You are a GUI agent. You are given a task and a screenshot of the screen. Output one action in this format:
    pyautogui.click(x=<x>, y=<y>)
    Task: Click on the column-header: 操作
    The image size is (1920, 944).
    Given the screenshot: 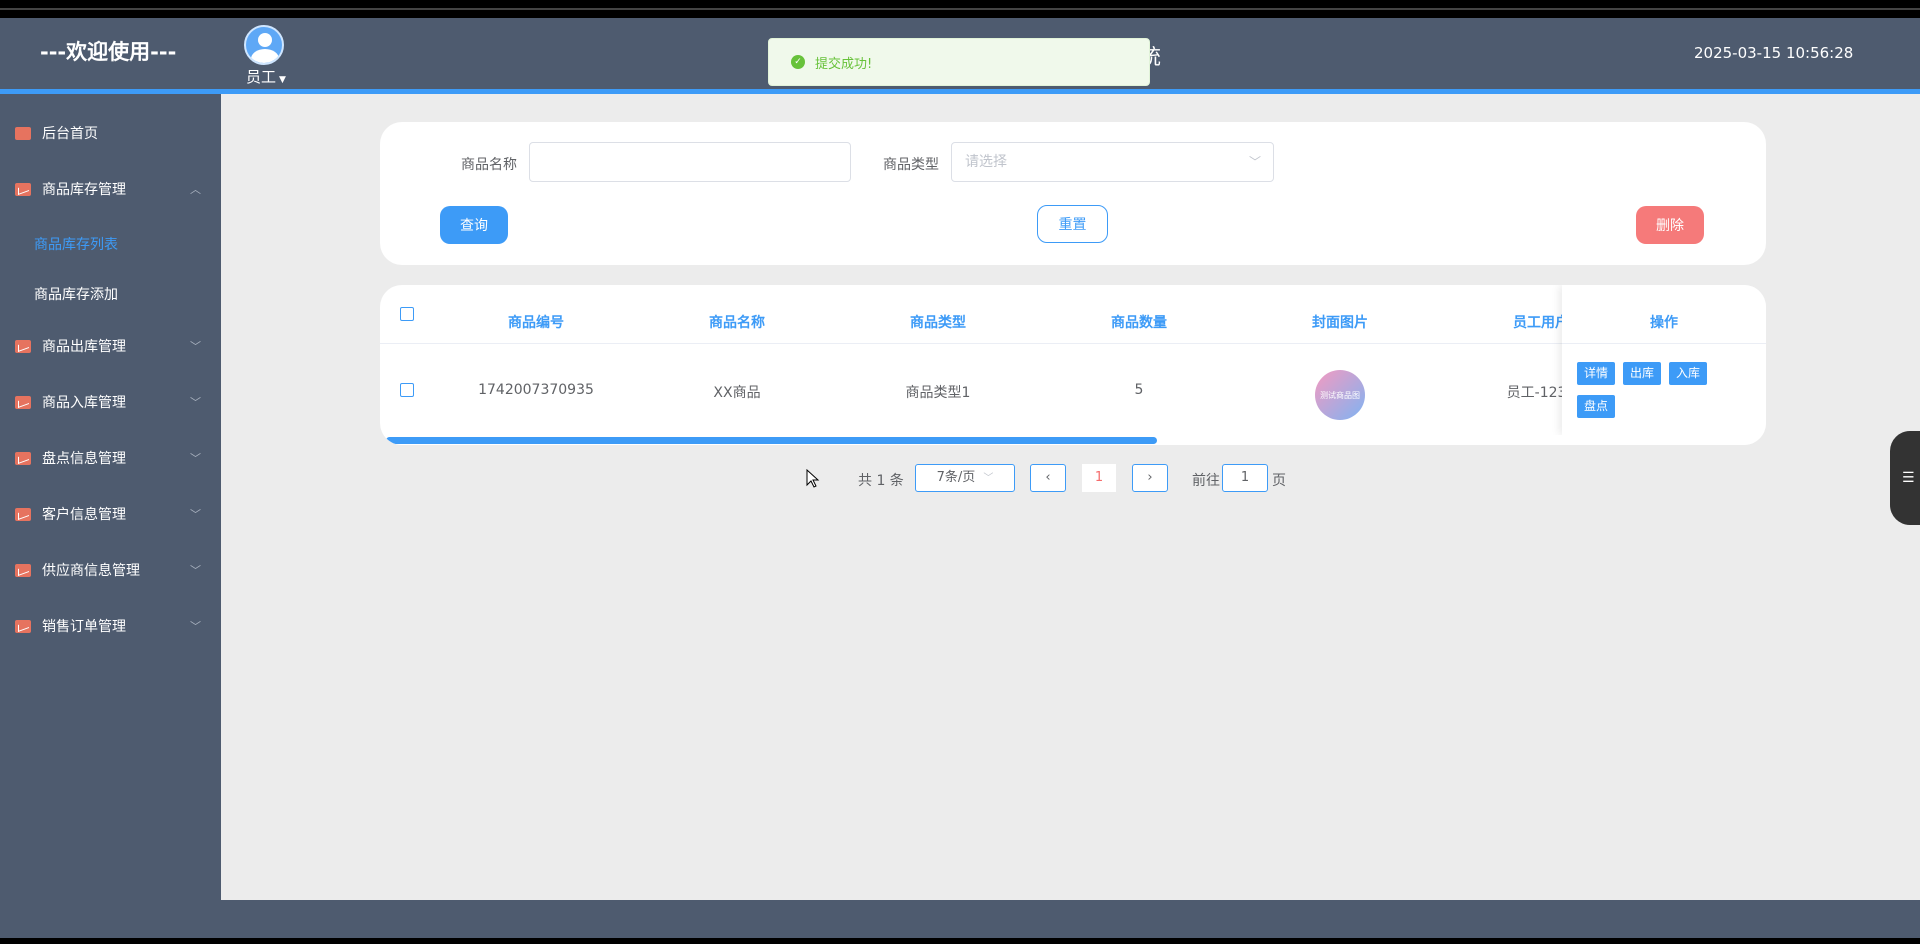 What is the action you would take?
    pyautogui.click(x=1664, y=323)
    